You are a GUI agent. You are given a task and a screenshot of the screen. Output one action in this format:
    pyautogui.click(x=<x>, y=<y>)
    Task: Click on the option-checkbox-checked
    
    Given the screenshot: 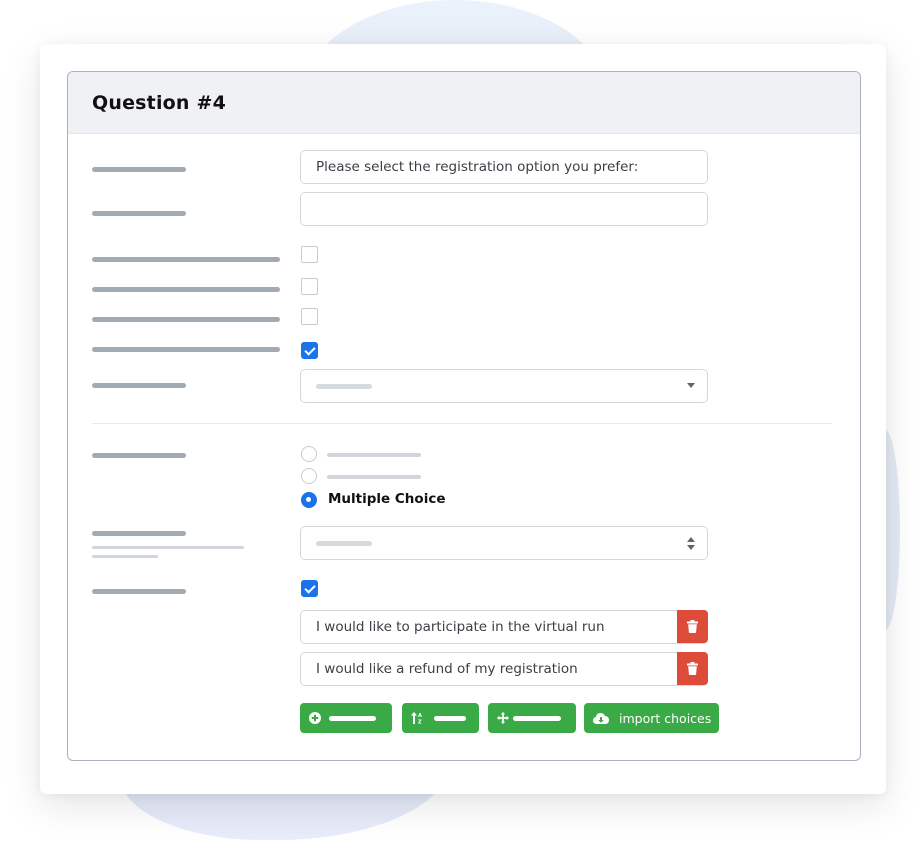 What is the action you would take?
    pyautogui.click(x=309, y=350)
    